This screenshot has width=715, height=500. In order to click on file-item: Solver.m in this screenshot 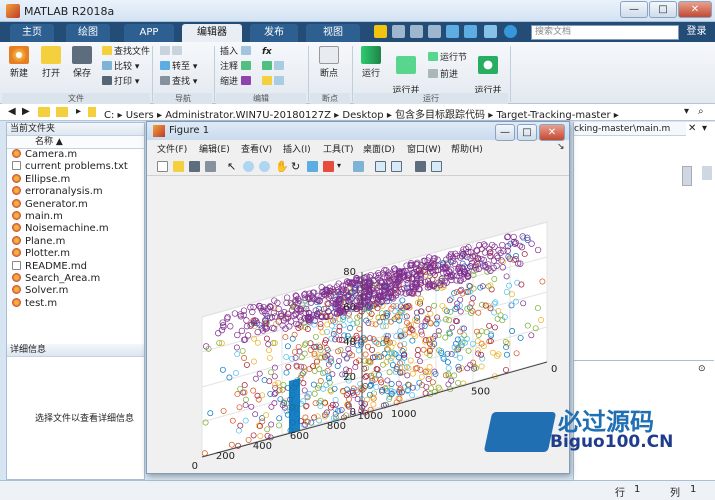, I will do `click(75, 291)`.